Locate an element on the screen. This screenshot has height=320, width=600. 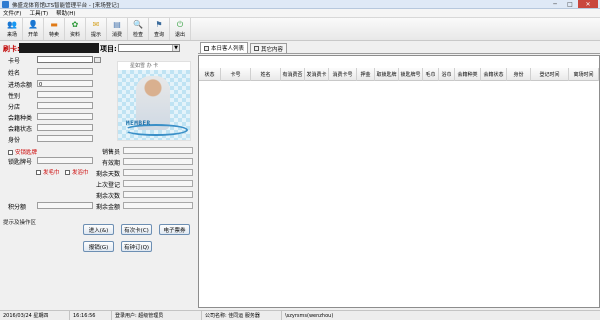
field-label-points: 积分额 is located at coordinates (17, 207).